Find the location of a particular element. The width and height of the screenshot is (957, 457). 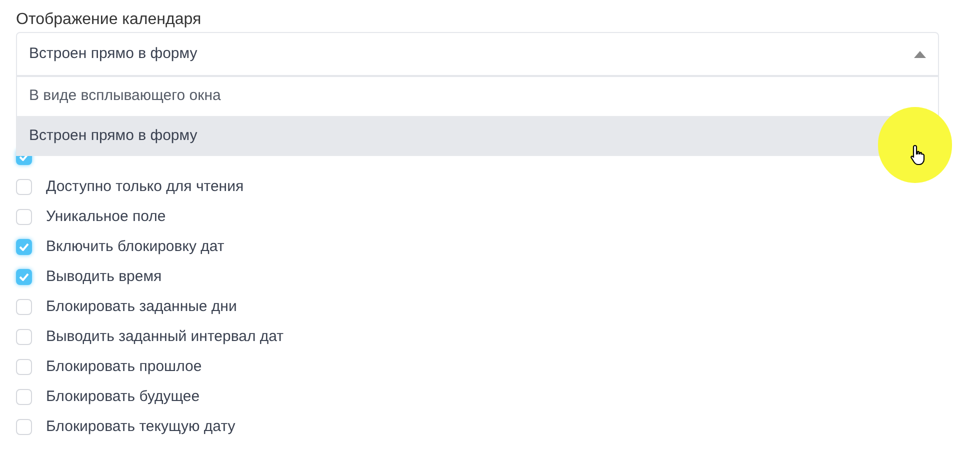

checkbox-label: Доступно только для чтения is located at coordinates (145, 186).